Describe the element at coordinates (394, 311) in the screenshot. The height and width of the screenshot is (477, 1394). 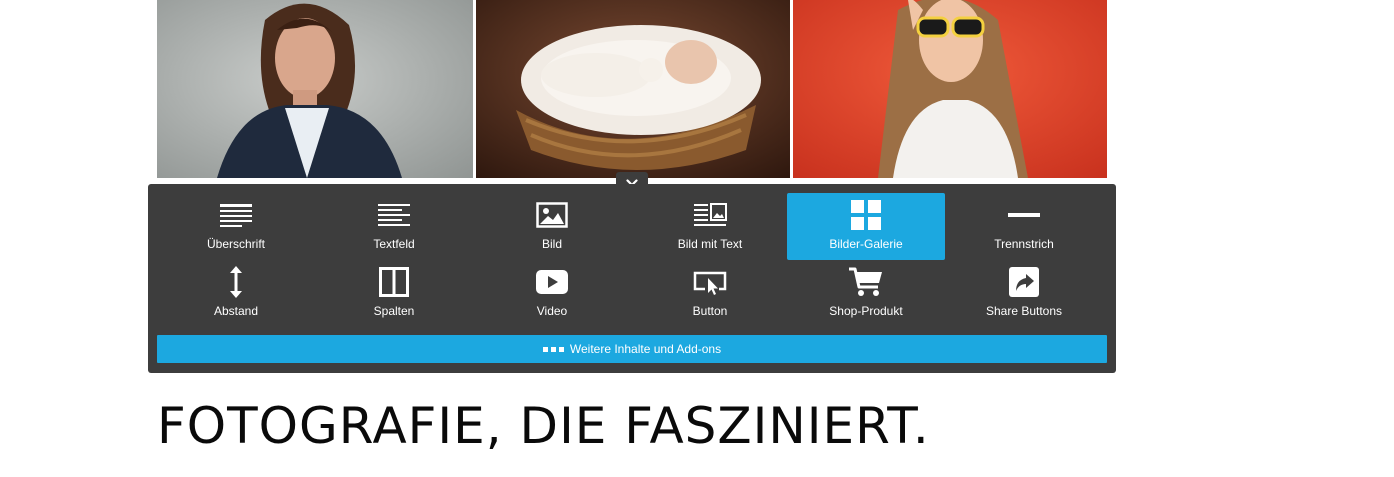
I see `content-type-label: Spalten` at that location.